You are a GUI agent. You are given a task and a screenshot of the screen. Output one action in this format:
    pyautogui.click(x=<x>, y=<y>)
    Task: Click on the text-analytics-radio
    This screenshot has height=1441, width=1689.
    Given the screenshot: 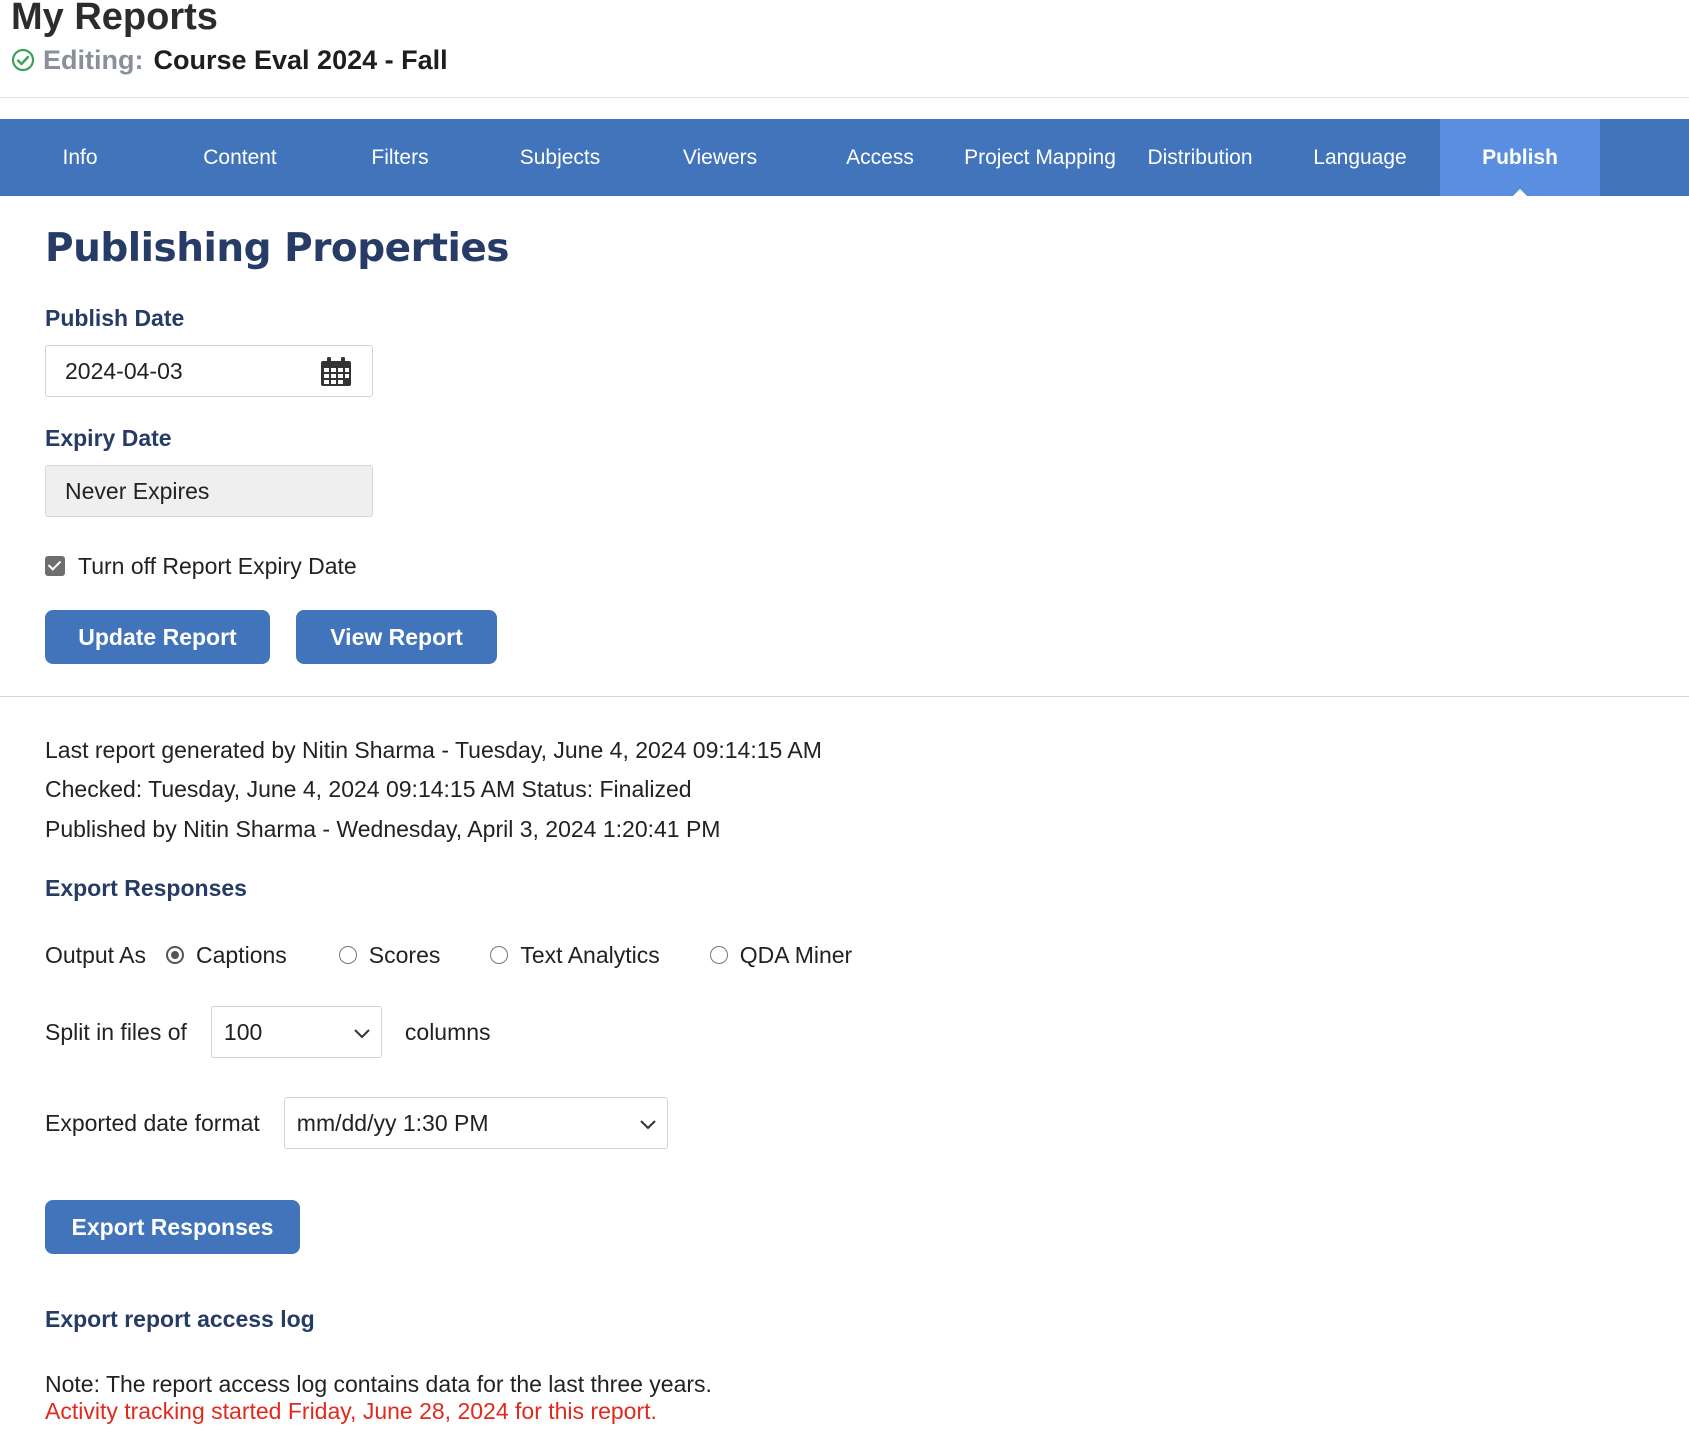 What is the action you would take?
    pyautogui.click(x=499, y=955)
    